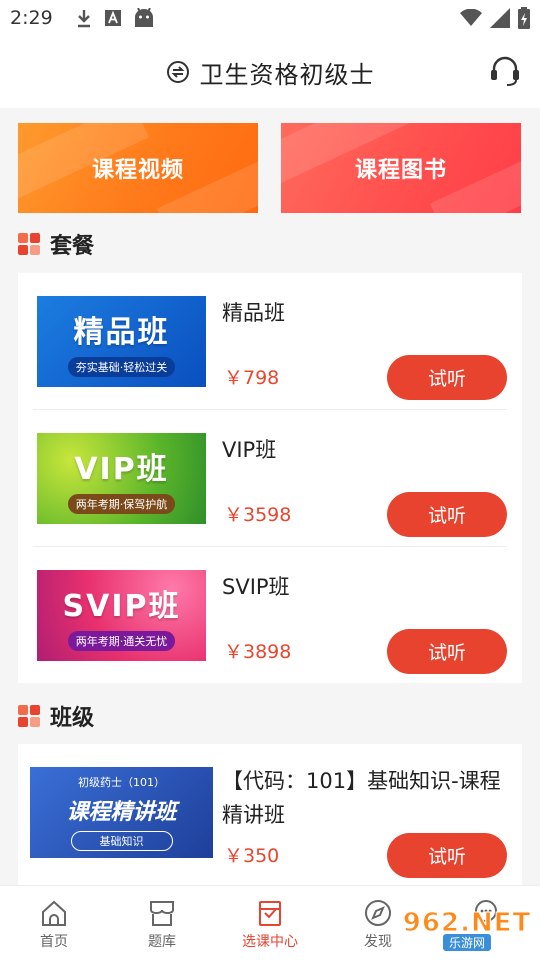  I want to click on classes-section-header: 班级, so click(56, 716).